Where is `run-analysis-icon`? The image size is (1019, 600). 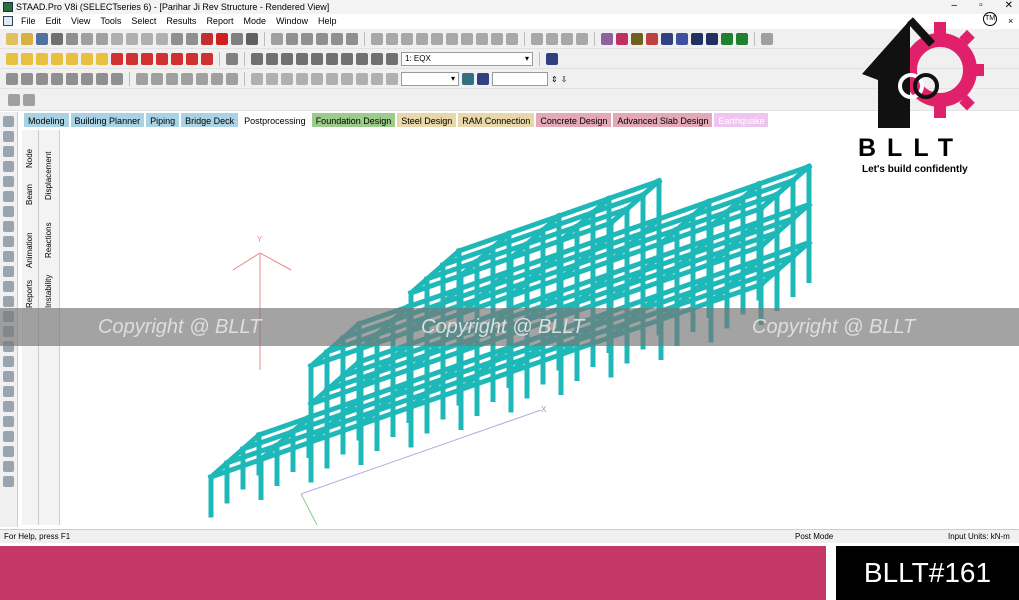
run-analysis-icon is located at coordinates (222, 39).